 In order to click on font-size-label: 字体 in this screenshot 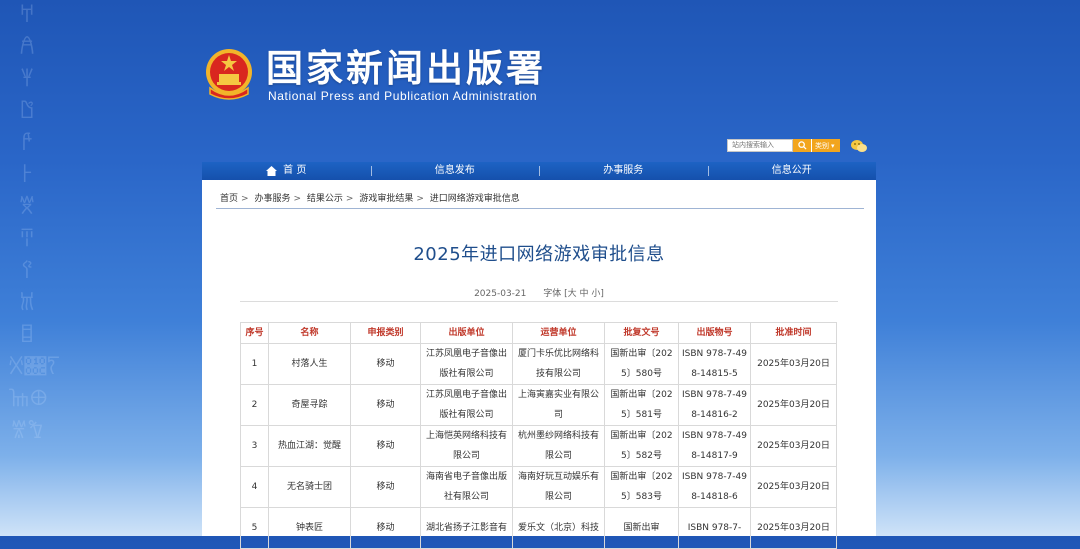, I will do `click(552, 294)`.